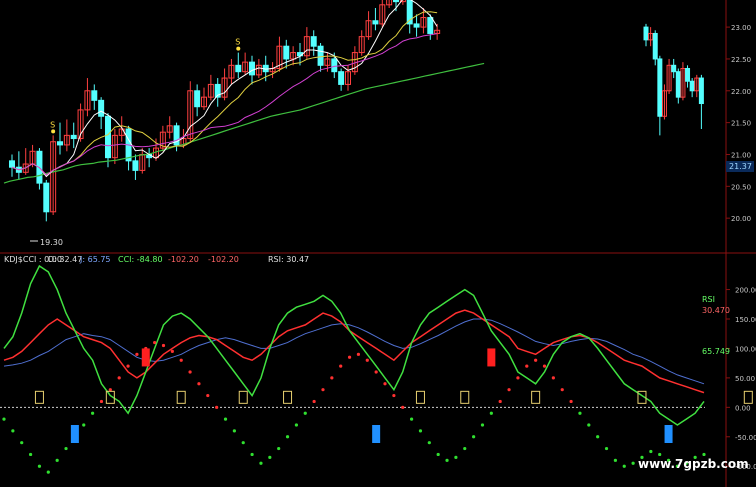 Image resolution: width=756 pixels, height=487 pixels. Describe the element at coordinates (745, 320) in the screenshot. I see `osc-tick-label: 150.00` at that location.